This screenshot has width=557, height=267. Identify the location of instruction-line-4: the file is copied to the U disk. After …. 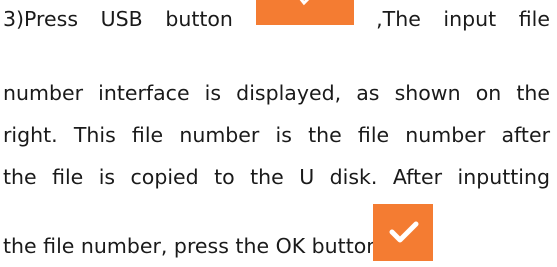
(276, 177).